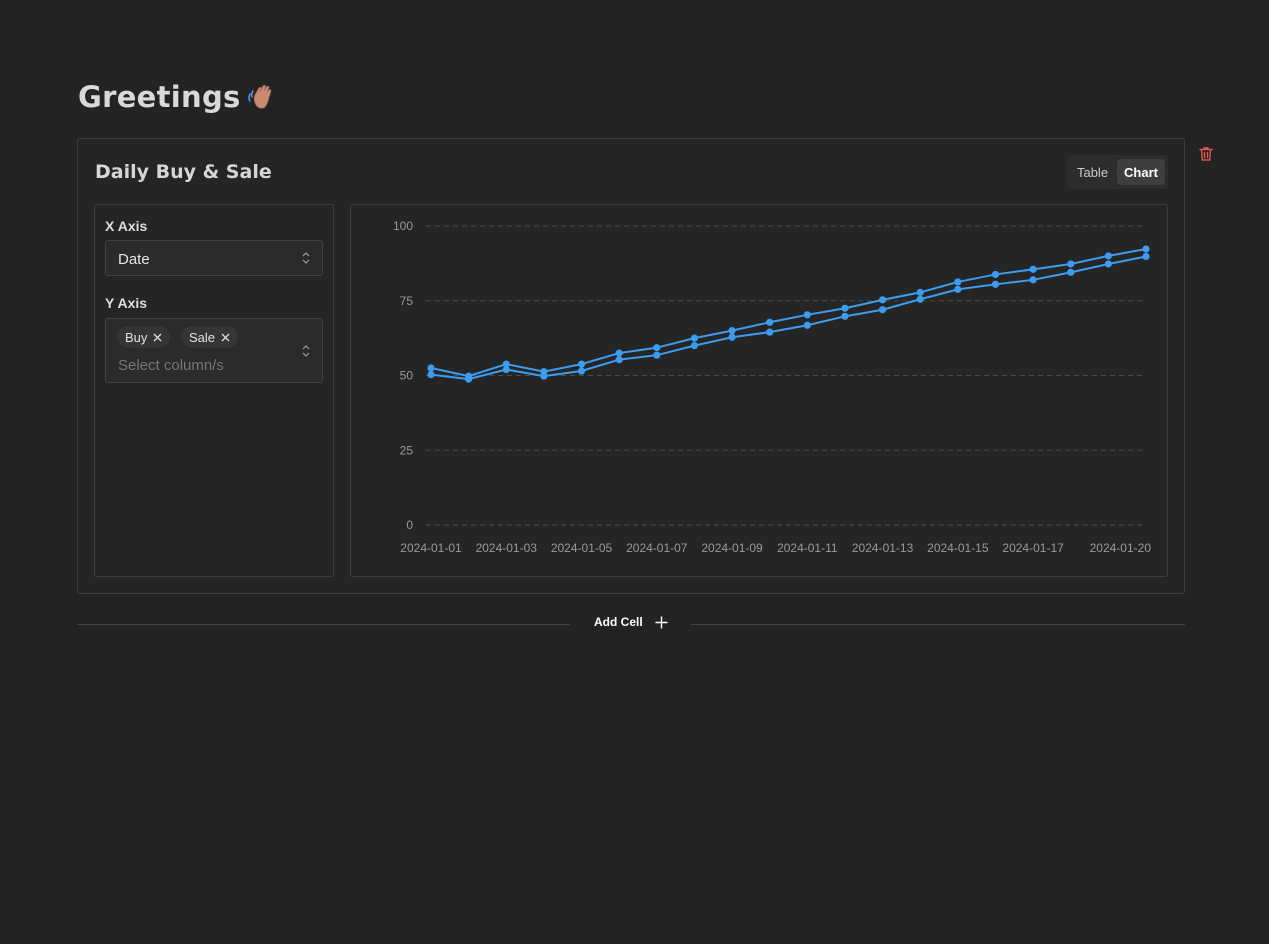 This screenshot has width=1269, height=944. I want to click on view-toggle: Table Chart, so click(1117, 172).